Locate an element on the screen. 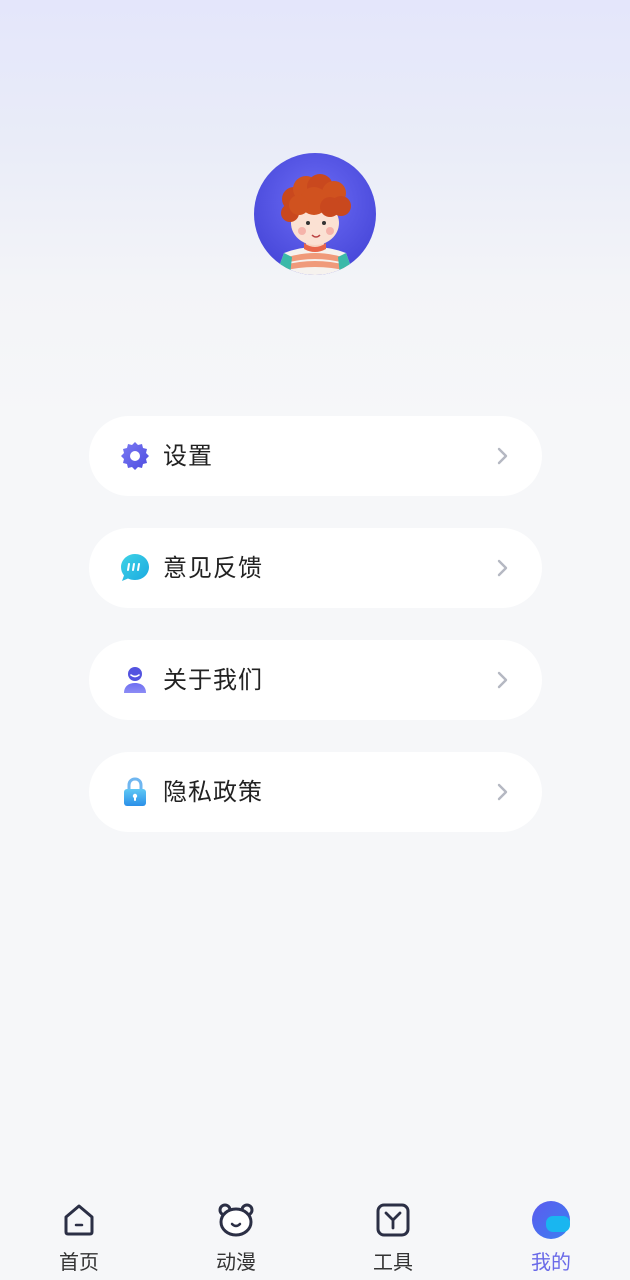  bear-icon is located at coordinates (236, 1220).